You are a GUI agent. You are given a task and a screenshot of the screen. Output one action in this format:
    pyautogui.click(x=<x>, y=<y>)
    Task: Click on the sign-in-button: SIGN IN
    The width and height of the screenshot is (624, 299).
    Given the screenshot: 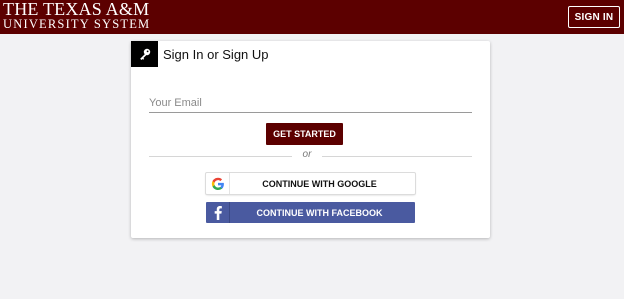 What is the action you would take?
    pyautogui.click(x=594, y=17)
    